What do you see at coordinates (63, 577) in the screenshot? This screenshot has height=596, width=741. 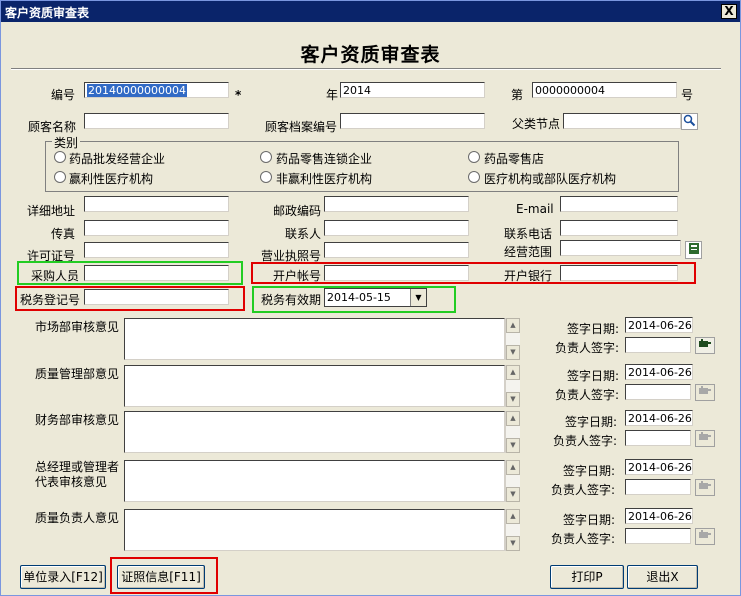 I see `unit-entry-button: 单位录入[F12]` at bounding box center [63, 577].